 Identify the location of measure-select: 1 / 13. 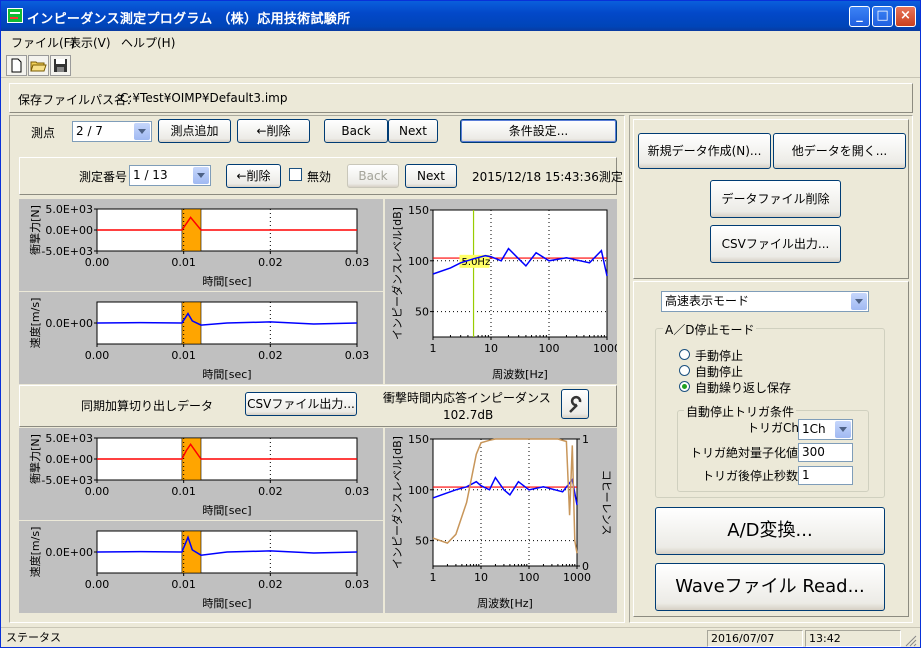
(170, 175).